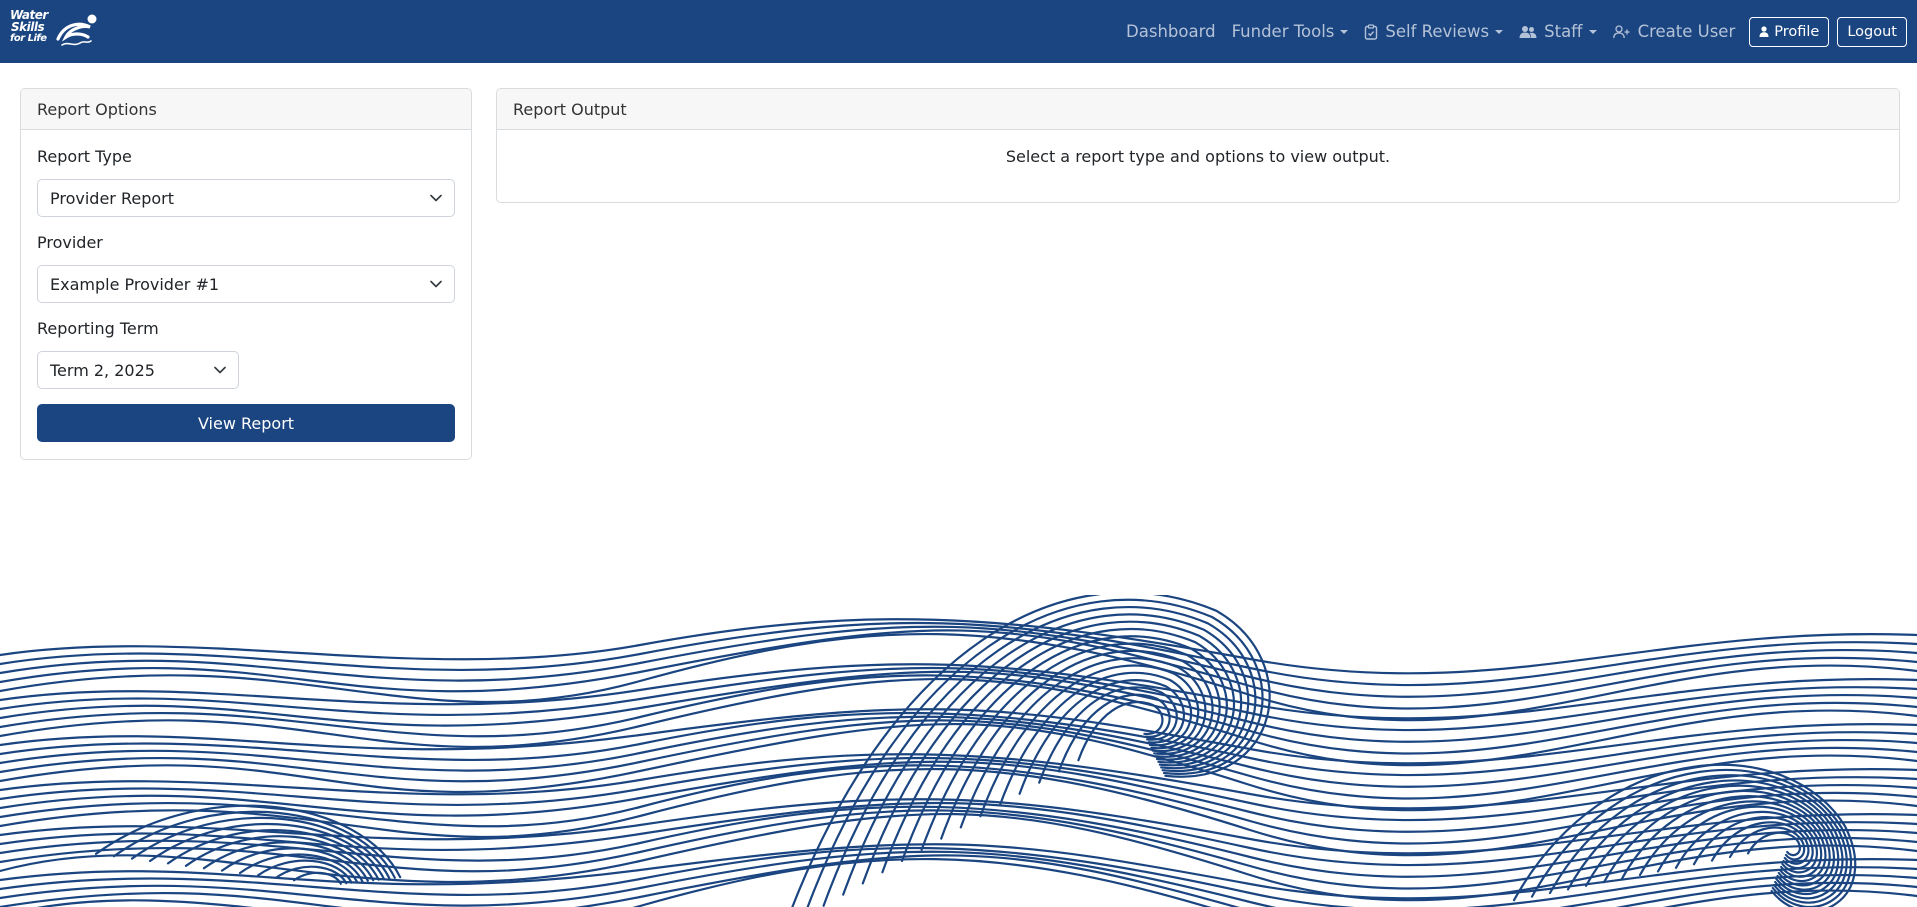 This screenshot has height=907, width=1917. What do you see at coordinates (1764, 31) in the screenshot?
I see `person-icon` at bounding box center [1764, 31].